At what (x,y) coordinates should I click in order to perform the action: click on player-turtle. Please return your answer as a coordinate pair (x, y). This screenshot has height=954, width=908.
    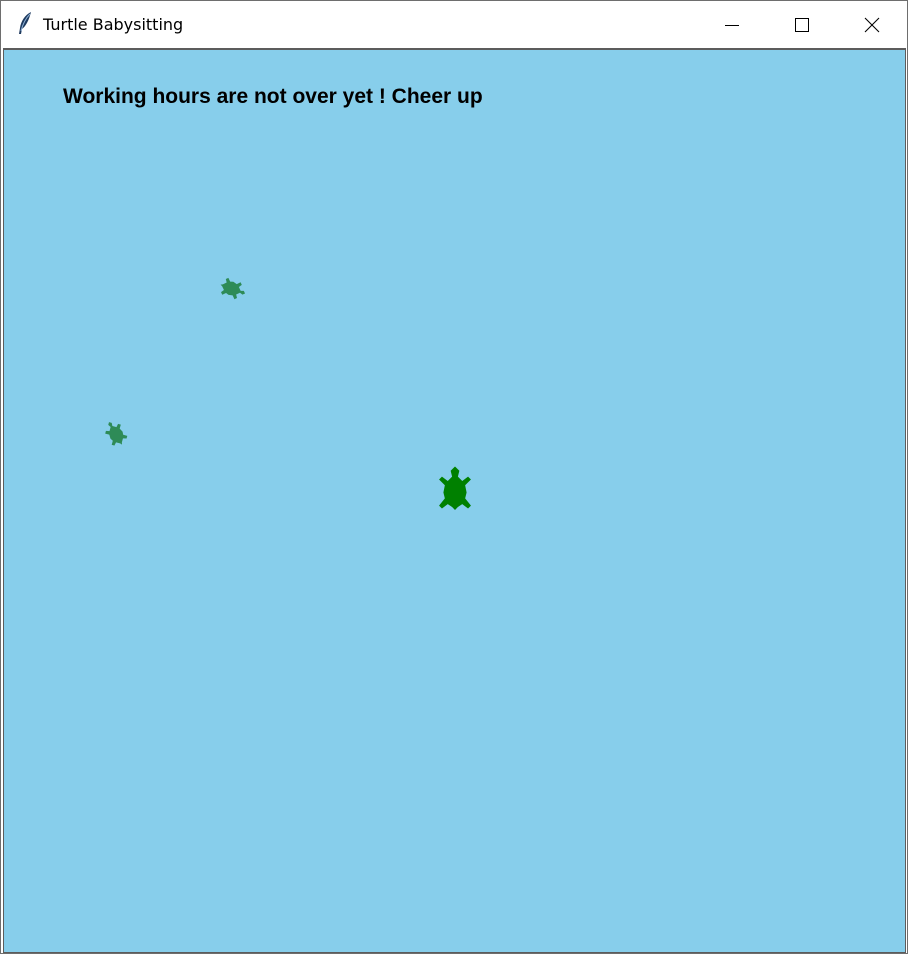
    Looking at the image, I should click on (455, 494).